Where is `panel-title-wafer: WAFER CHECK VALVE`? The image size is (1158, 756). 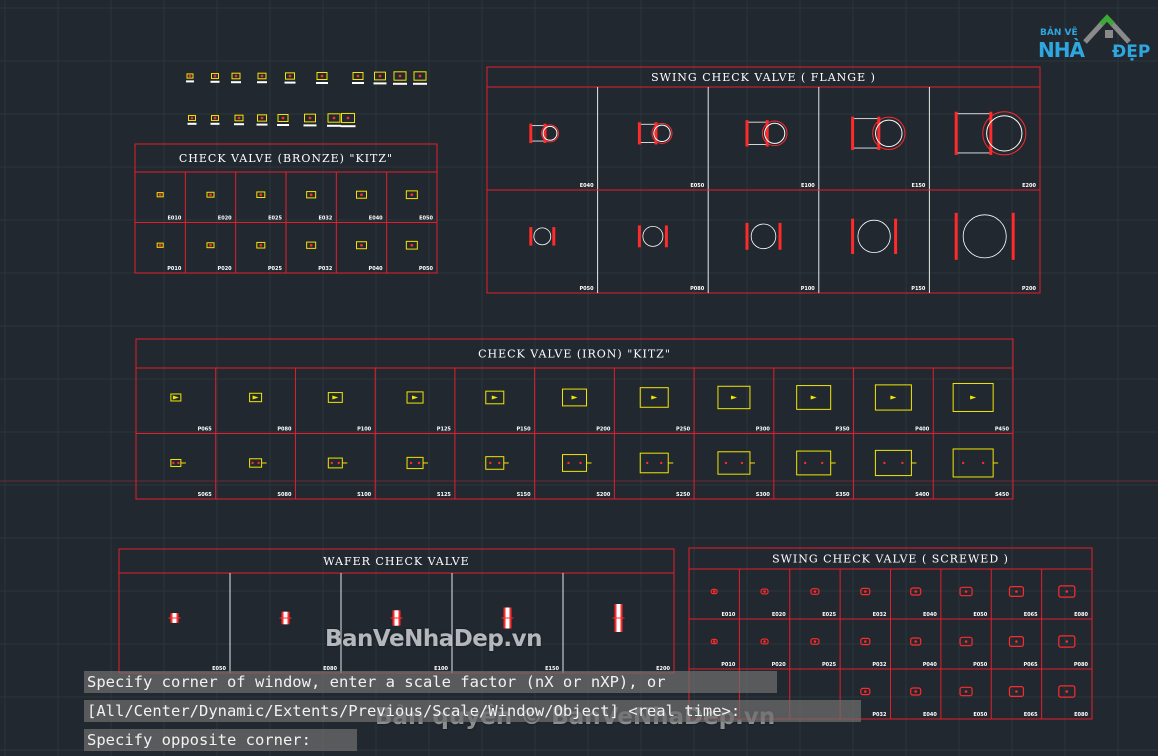
panel-title-wafer: WAFER CHECK VALVE is located at coordinates (396, 561).